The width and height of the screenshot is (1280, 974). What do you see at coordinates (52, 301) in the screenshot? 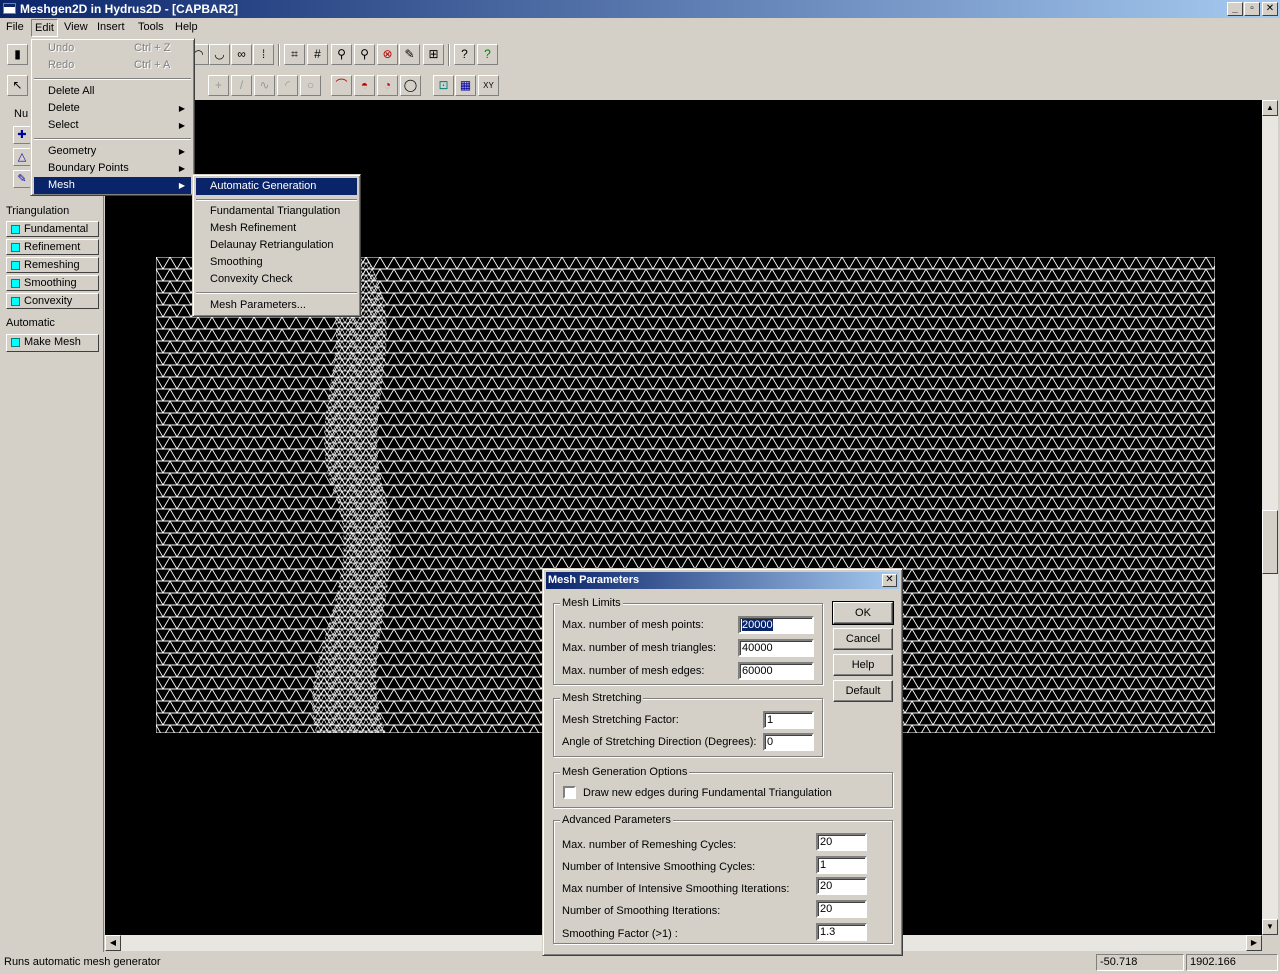
I see `convexity-button: Convexity` at bounding box center [52, 301].